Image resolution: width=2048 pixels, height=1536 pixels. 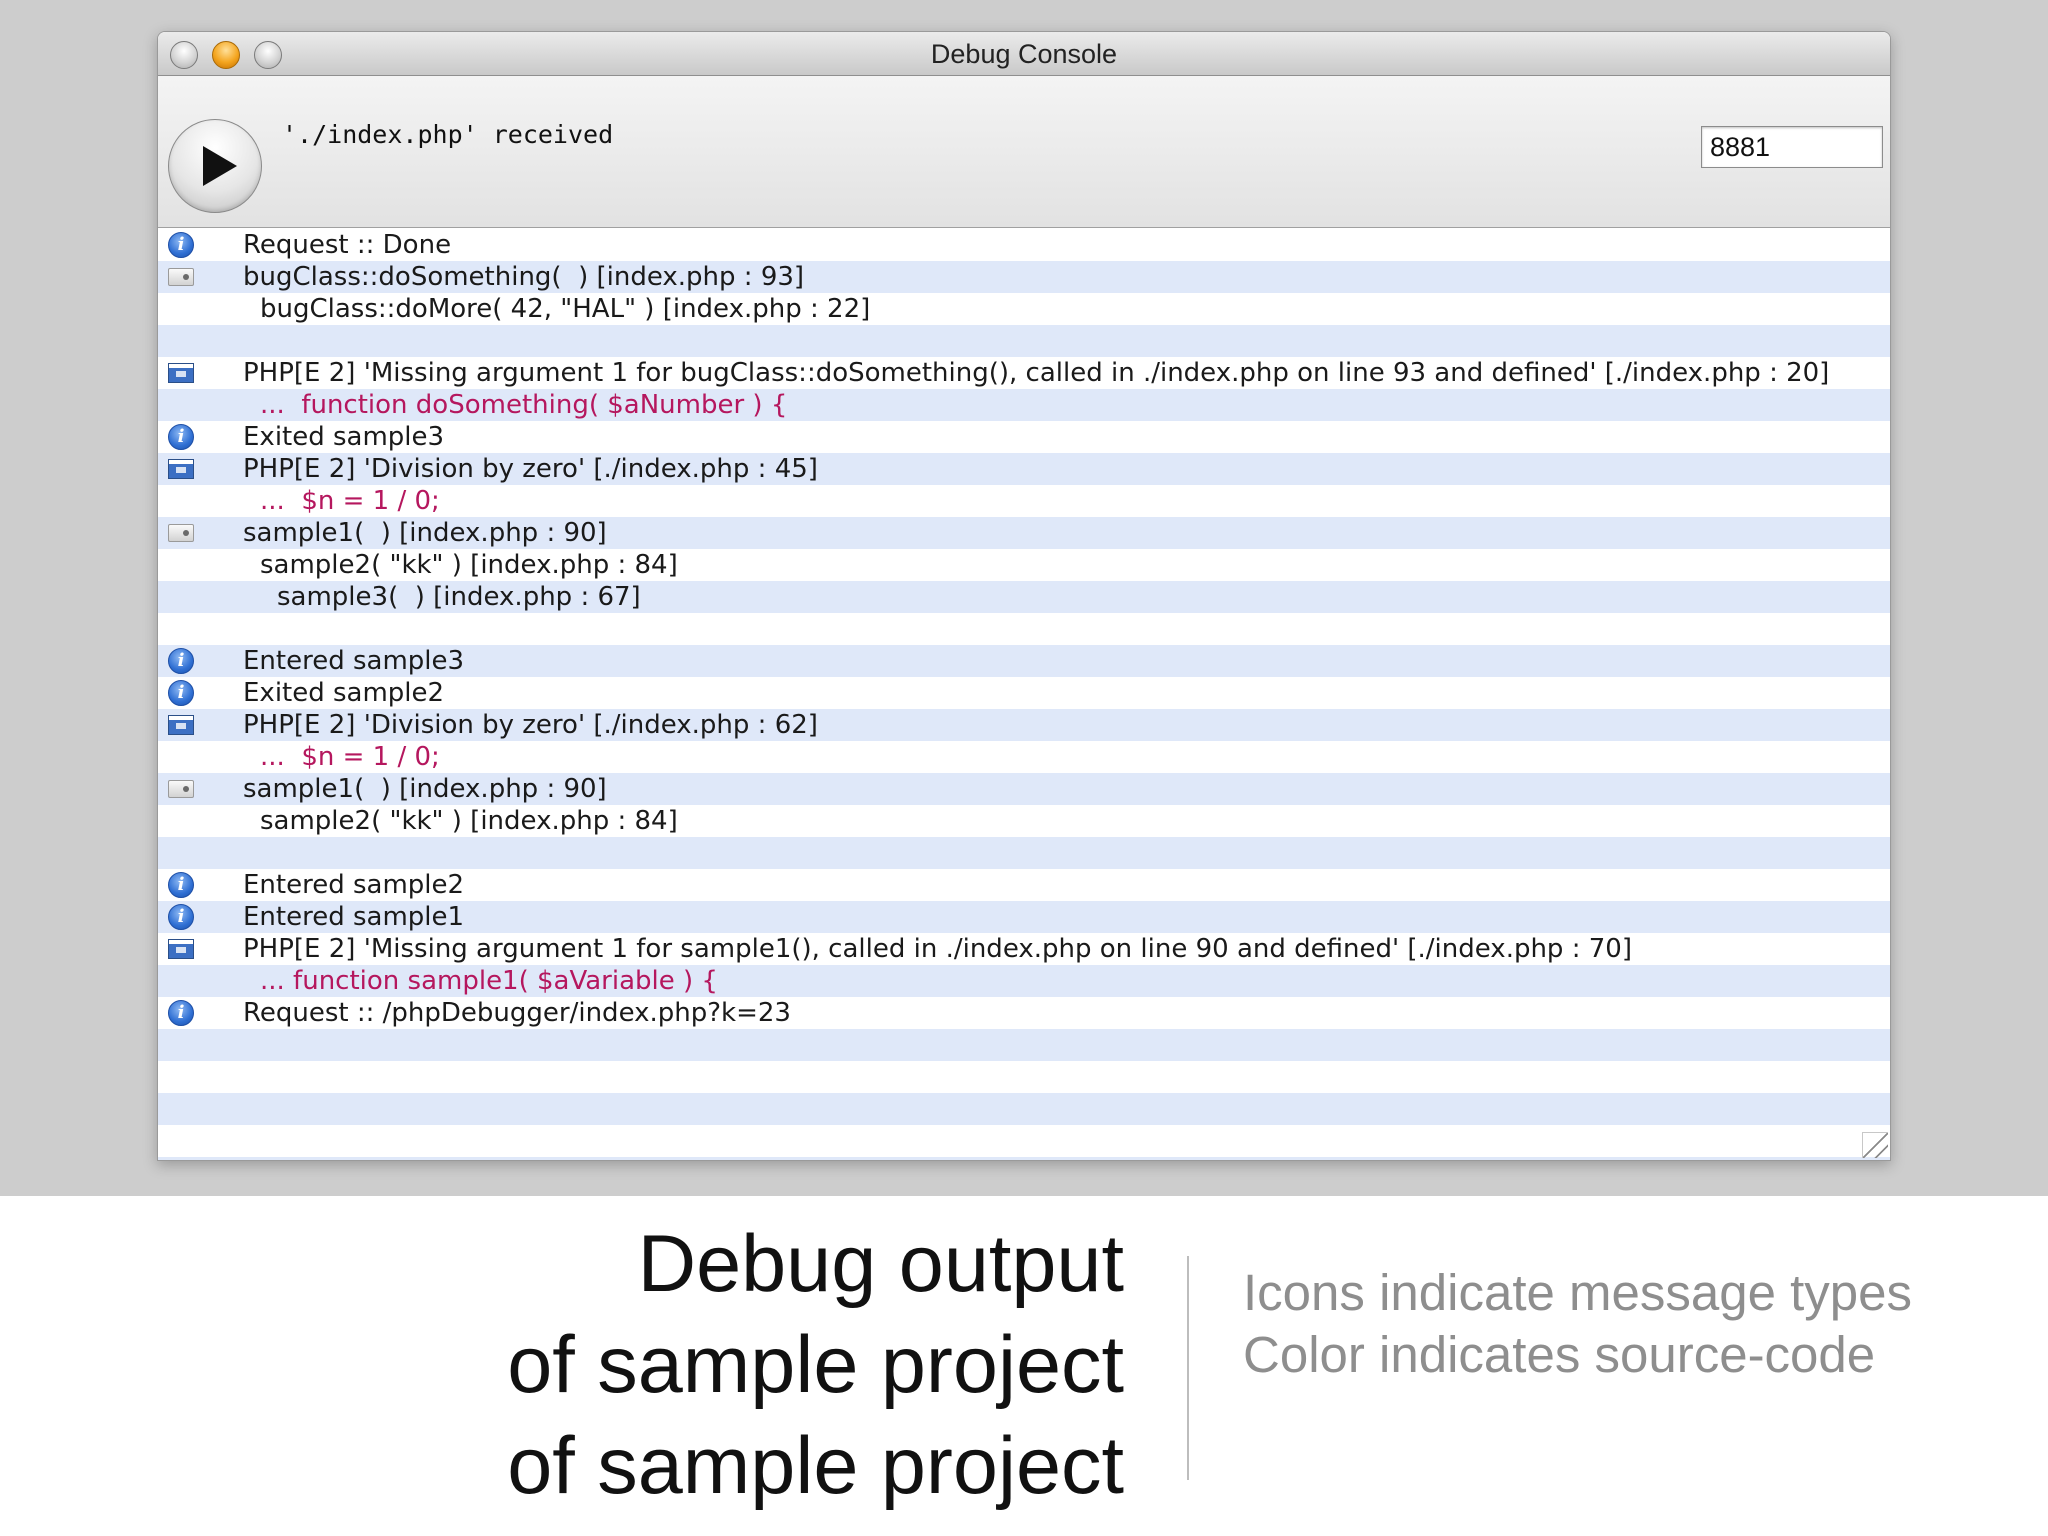 What do you see at coordinates (354, 917) in the screenshot?
I see `log-message-text: Entered sample1` at bounding box center [354, 917].